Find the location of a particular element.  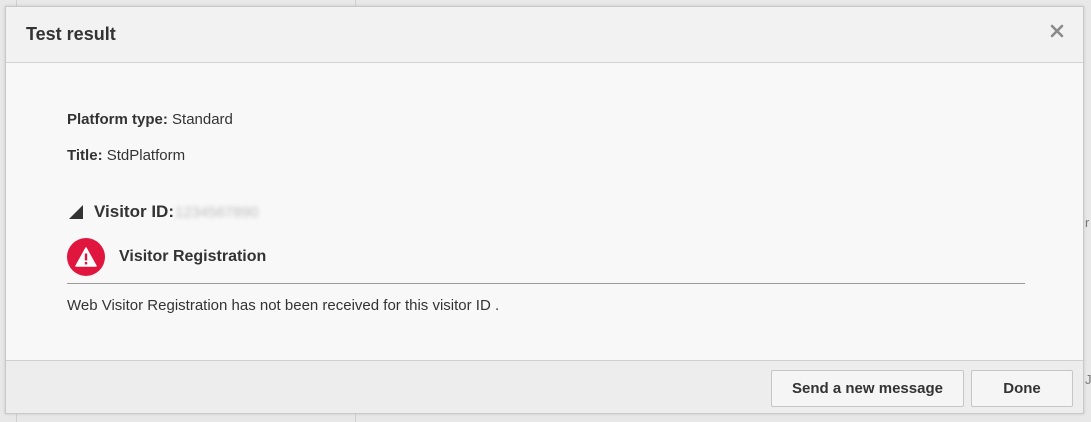

warning-icon is located at coordinates (86, 257).